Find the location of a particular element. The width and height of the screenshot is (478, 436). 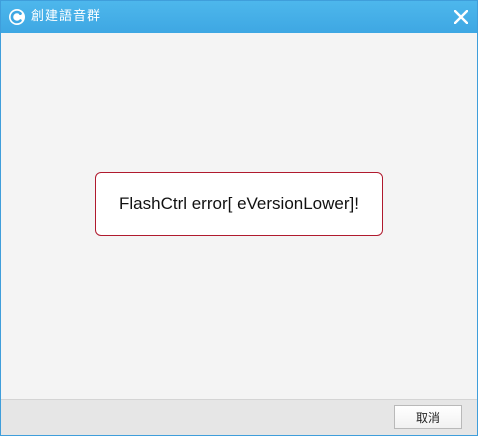

error-message-box: FlashCtrl error[ eVersionLower]! is located at coordinates (239, 204).